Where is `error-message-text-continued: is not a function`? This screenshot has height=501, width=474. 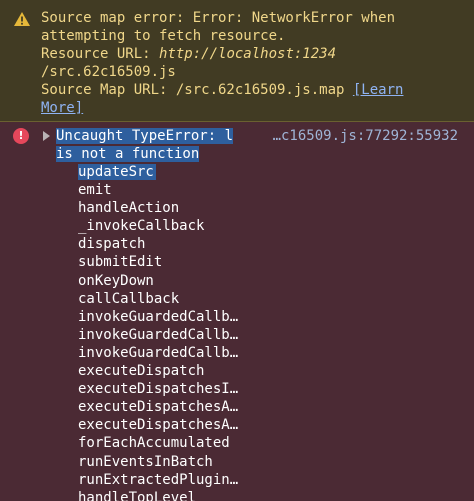
error-message-text-continued: is not a function is located at coordinates (128, 154).